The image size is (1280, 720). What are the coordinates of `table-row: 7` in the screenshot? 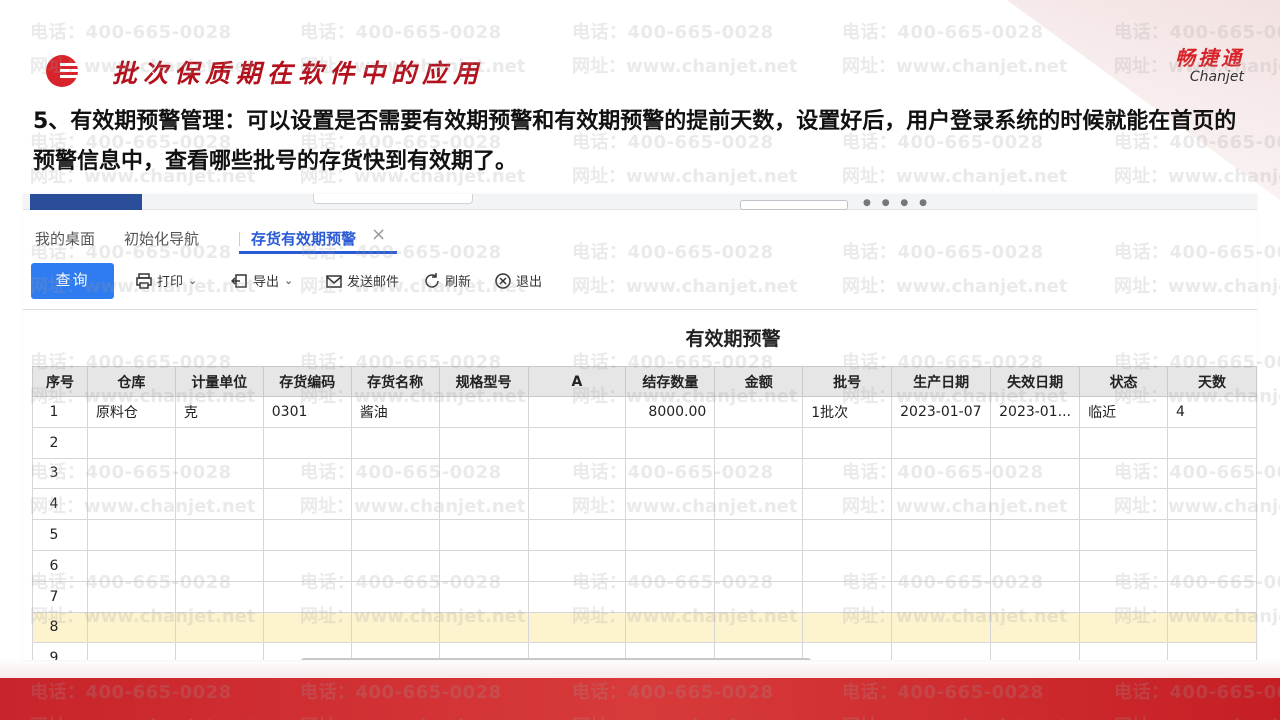 It's located at (644, 596).